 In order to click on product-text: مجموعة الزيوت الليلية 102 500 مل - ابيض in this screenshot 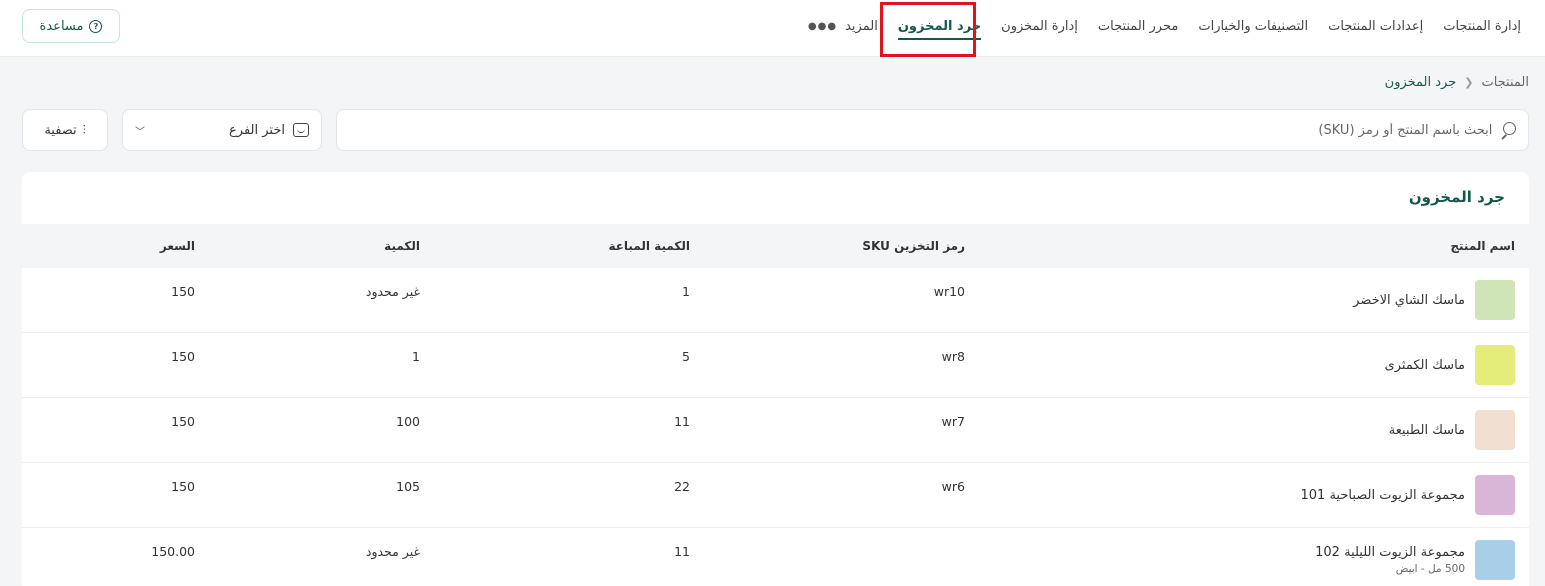, I will do `click(1390, 560)`.